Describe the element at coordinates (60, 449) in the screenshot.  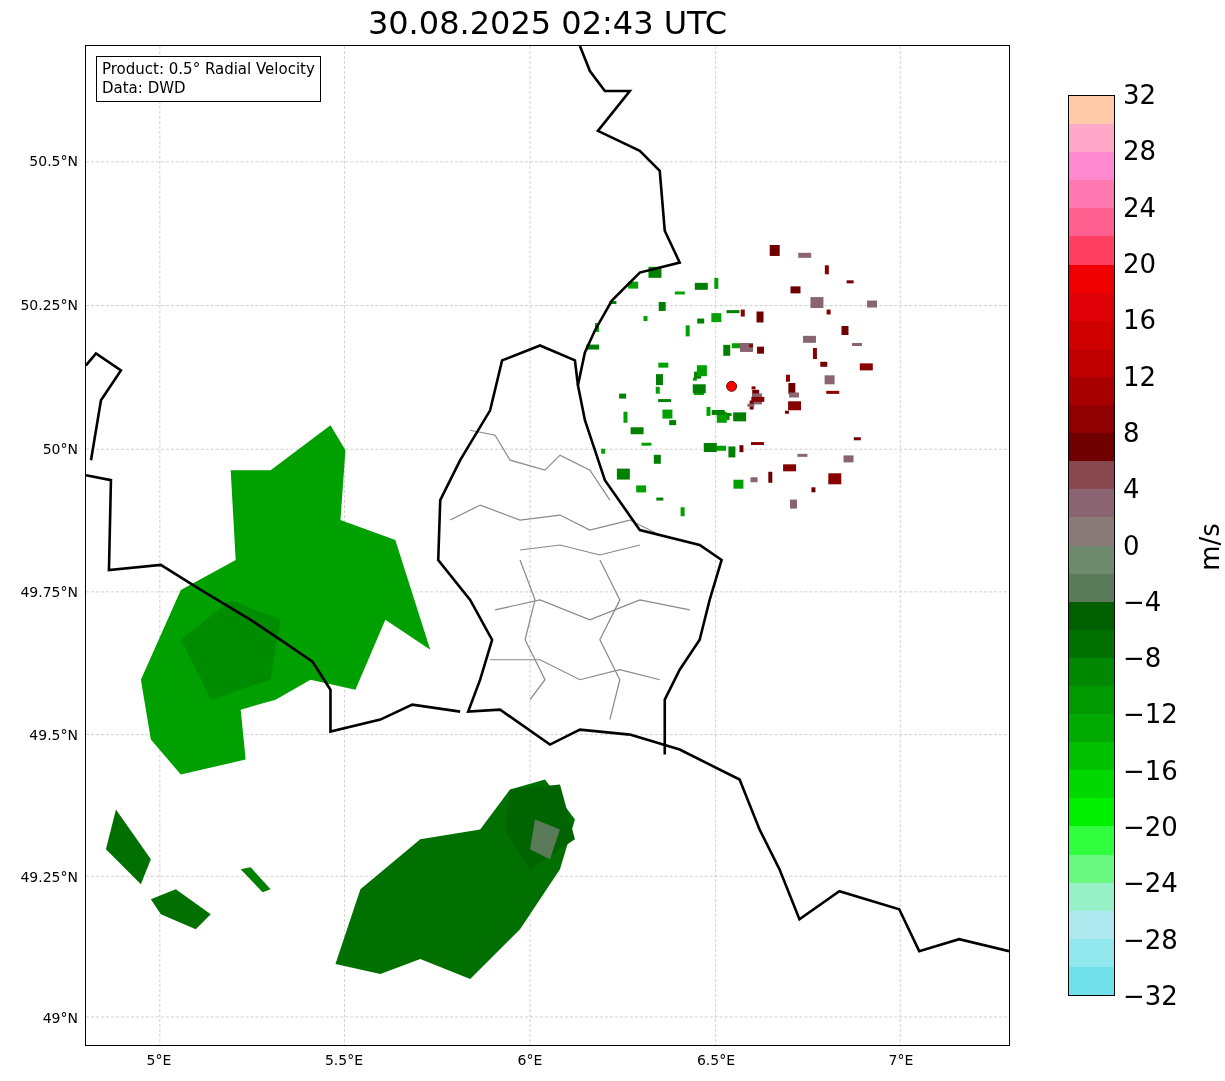
I see `latitude-label: 50°N` at that location.